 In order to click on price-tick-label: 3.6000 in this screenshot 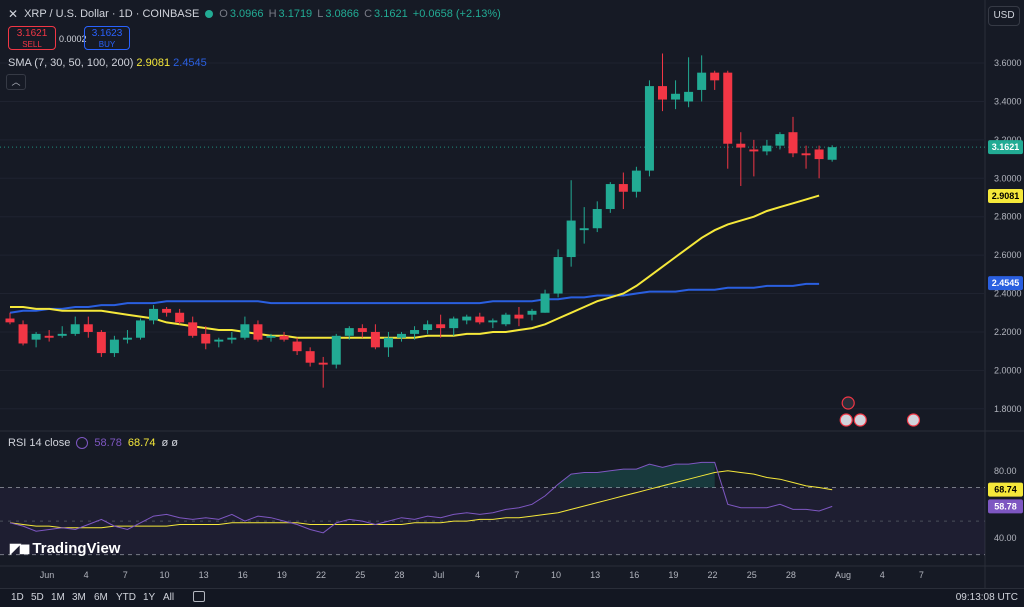, I will do `click(1008, 63)`.